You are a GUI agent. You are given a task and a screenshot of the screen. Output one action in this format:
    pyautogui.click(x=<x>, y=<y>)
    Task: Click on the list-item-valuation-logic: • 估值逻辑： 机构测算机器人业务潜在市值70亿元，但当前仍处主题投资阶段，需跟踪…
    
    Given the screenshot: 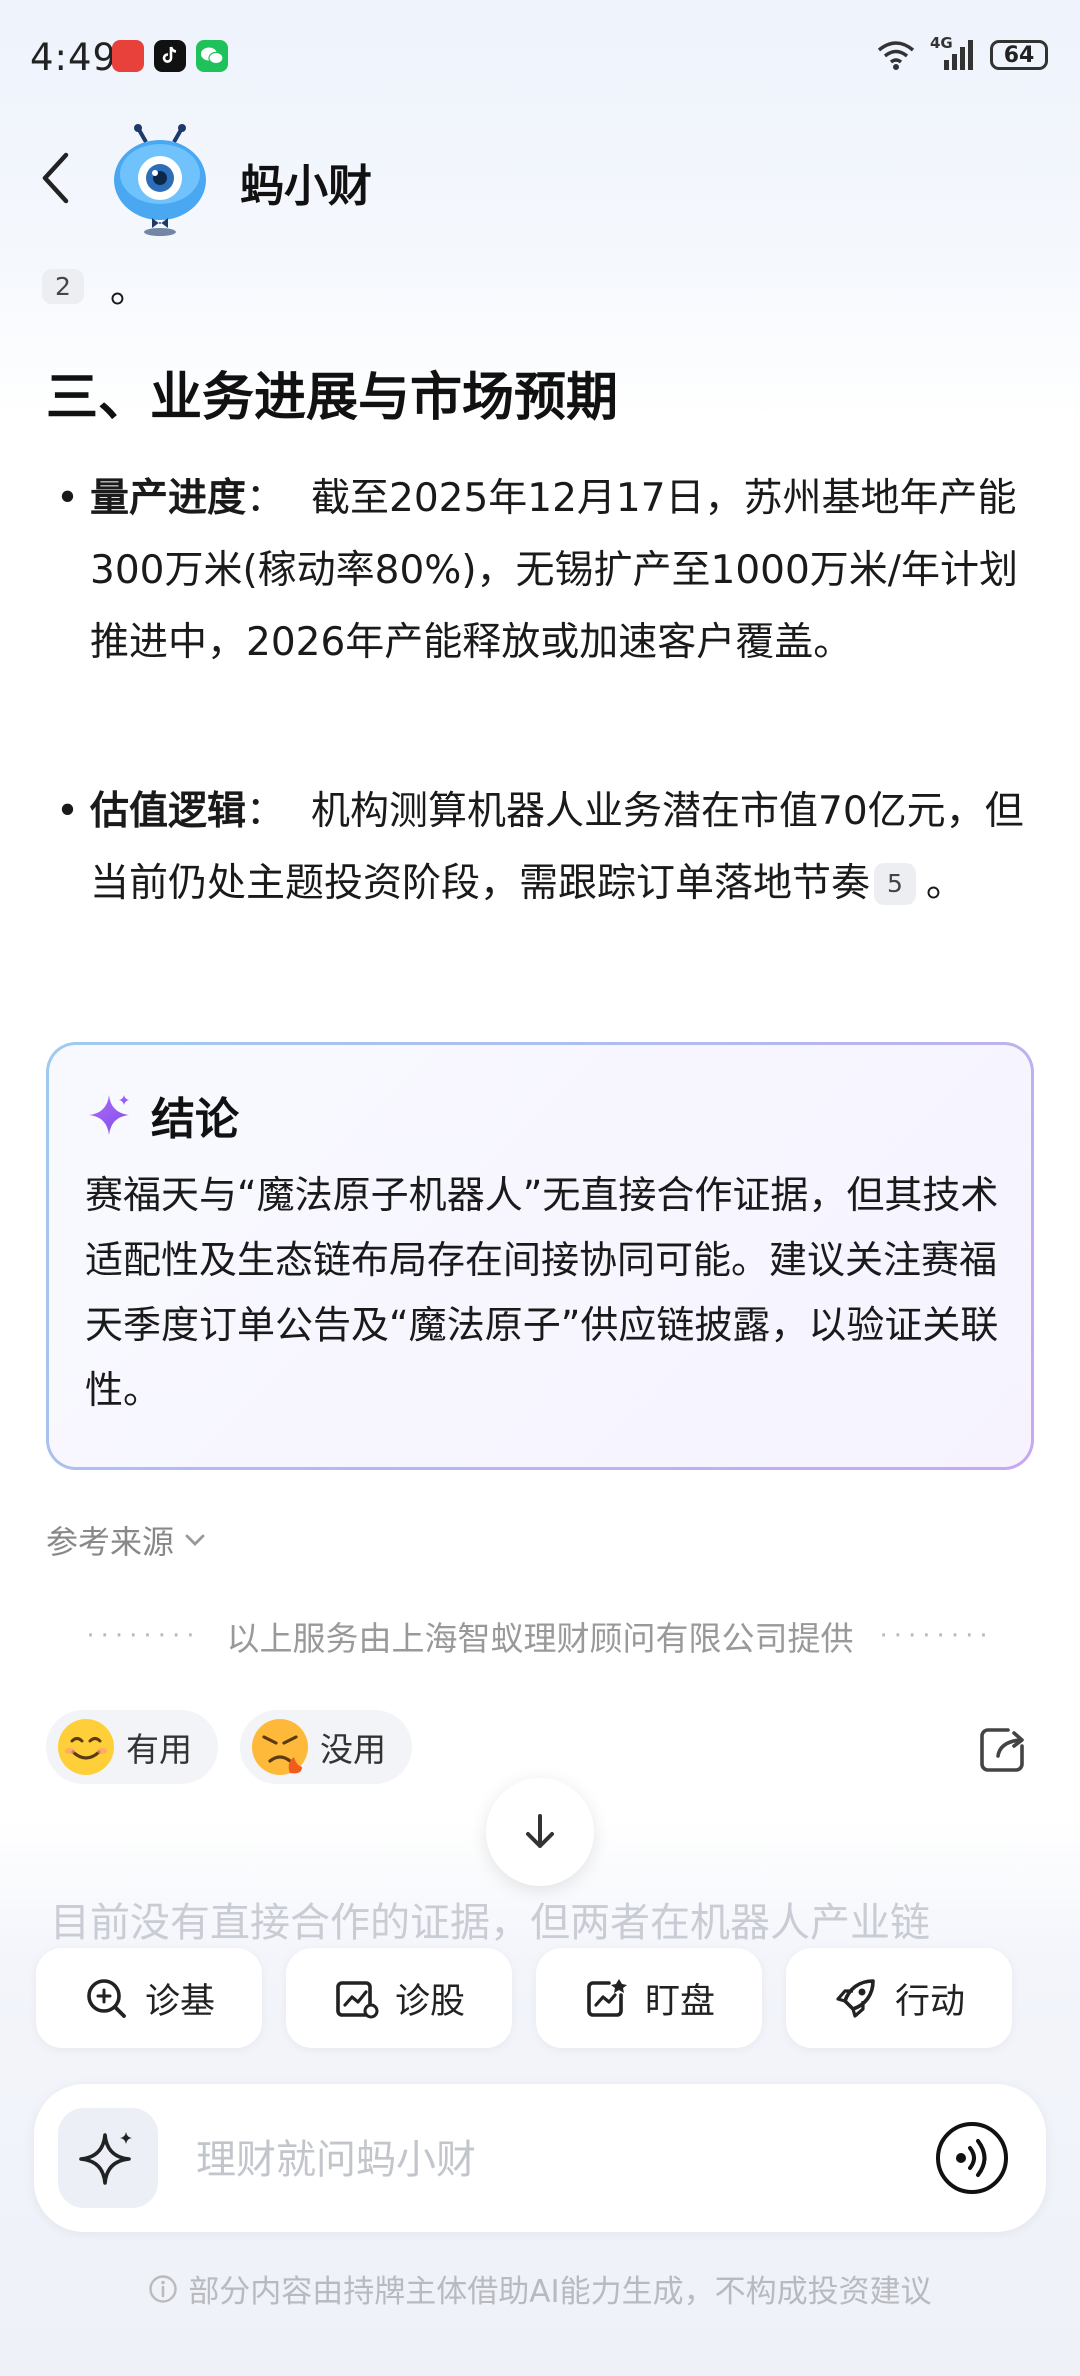 What is the action you would take?
    pyautogui.click(x=544, y=848)
    